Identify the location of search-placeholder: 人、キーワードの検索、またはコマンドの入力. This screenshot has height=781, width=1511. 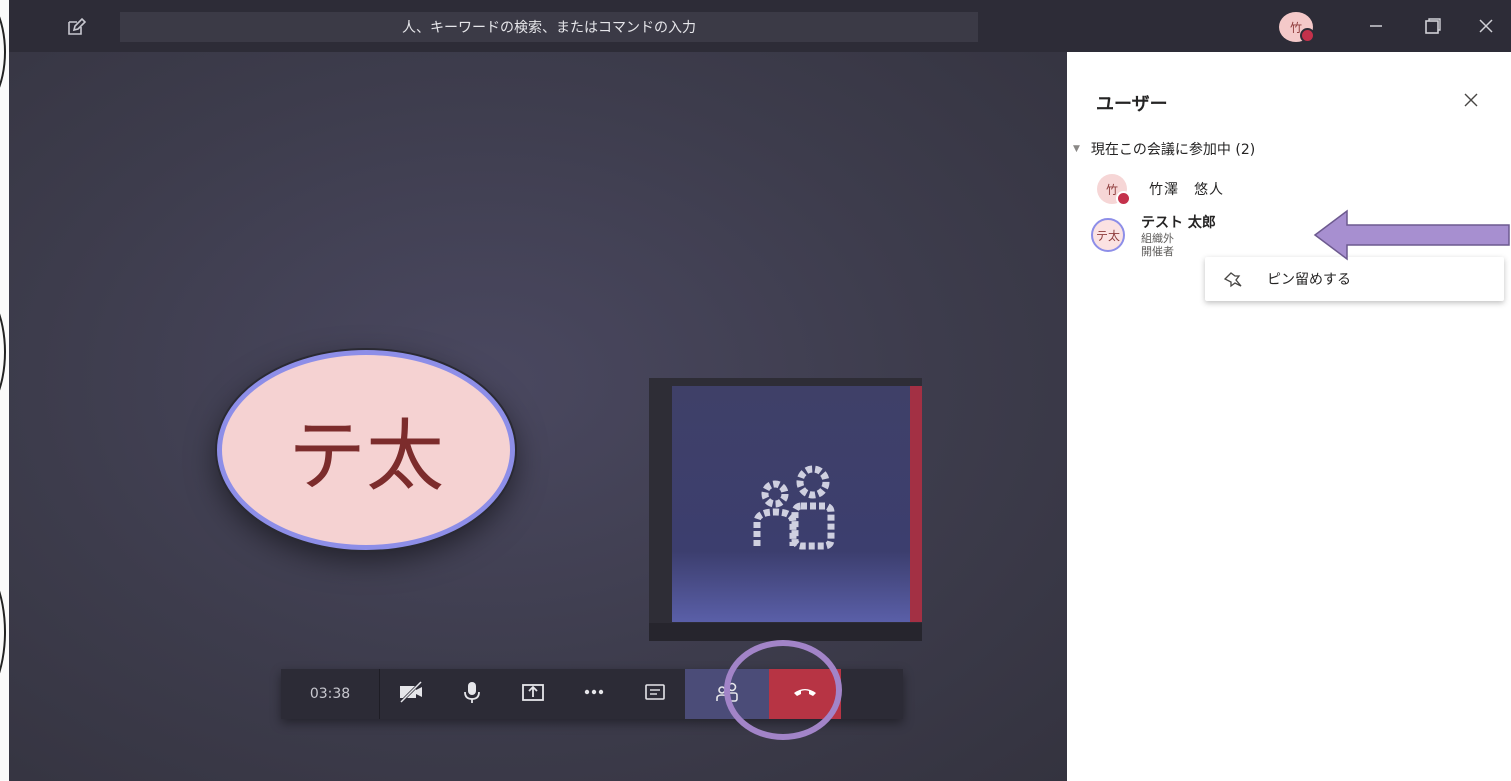
(549, 28).